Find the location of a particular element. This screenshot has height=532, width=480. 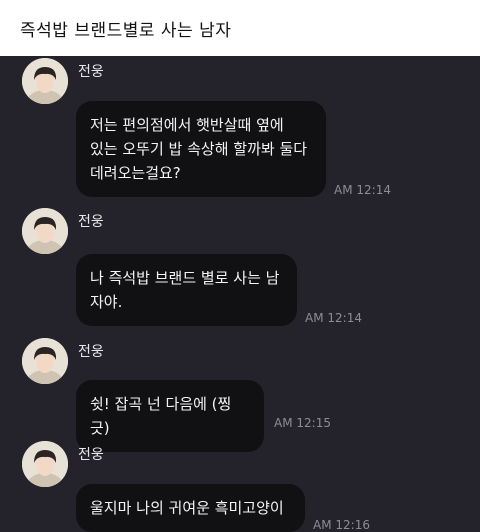

chat-bubble: 나 즉석밥 브랜드 별로 사는 남 자야. is located at coordinates (186, 290).